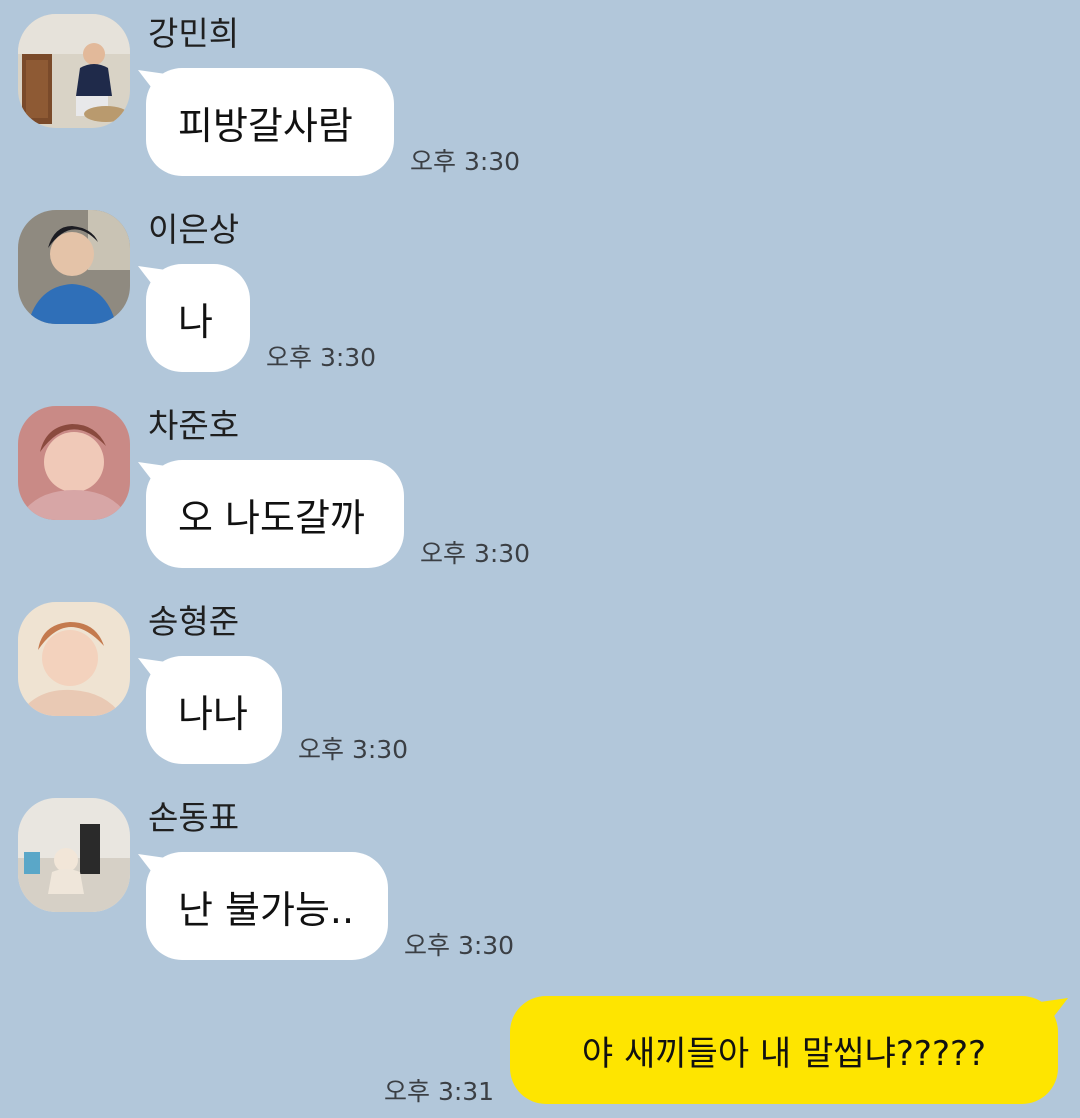  I want to click on sender-name: 이은상, so click(194, 229).